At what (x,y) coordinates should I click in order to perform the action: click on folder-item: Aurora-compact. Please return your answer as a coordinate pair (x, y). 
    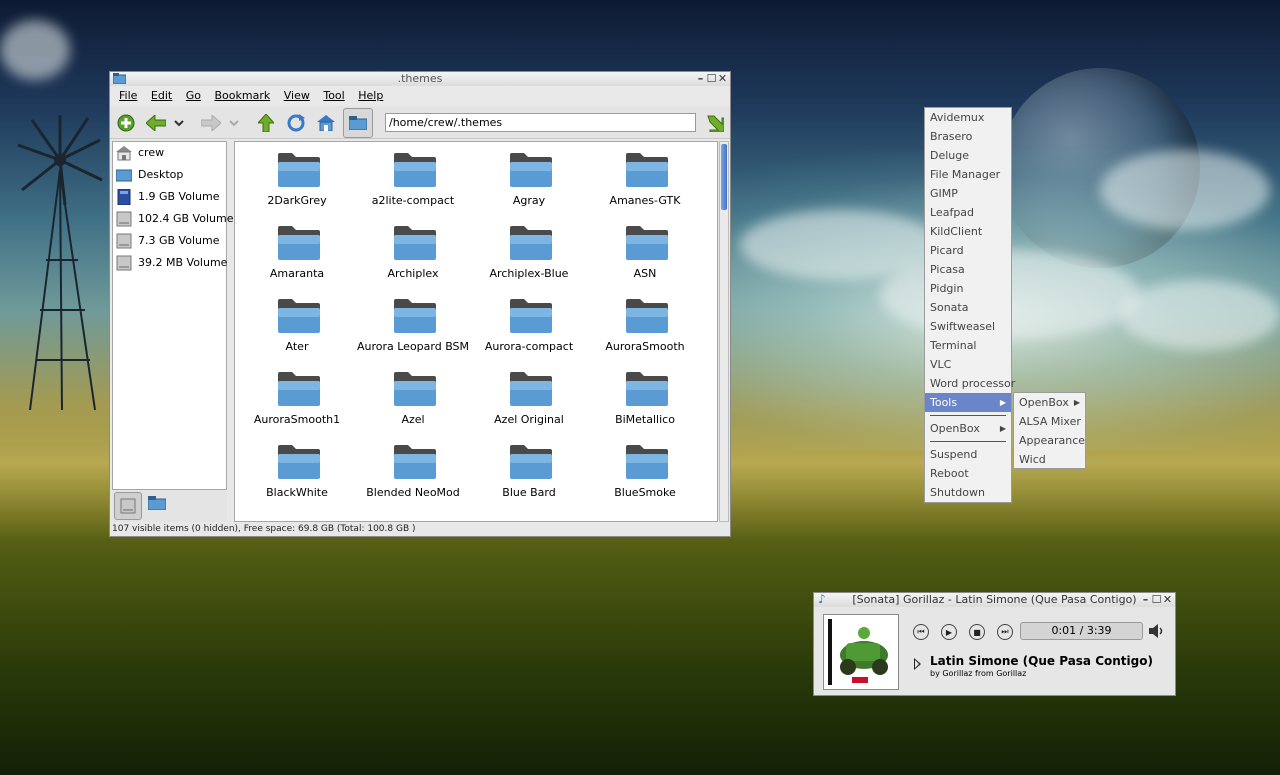
    Looking at the image, I should click on (529, 324).